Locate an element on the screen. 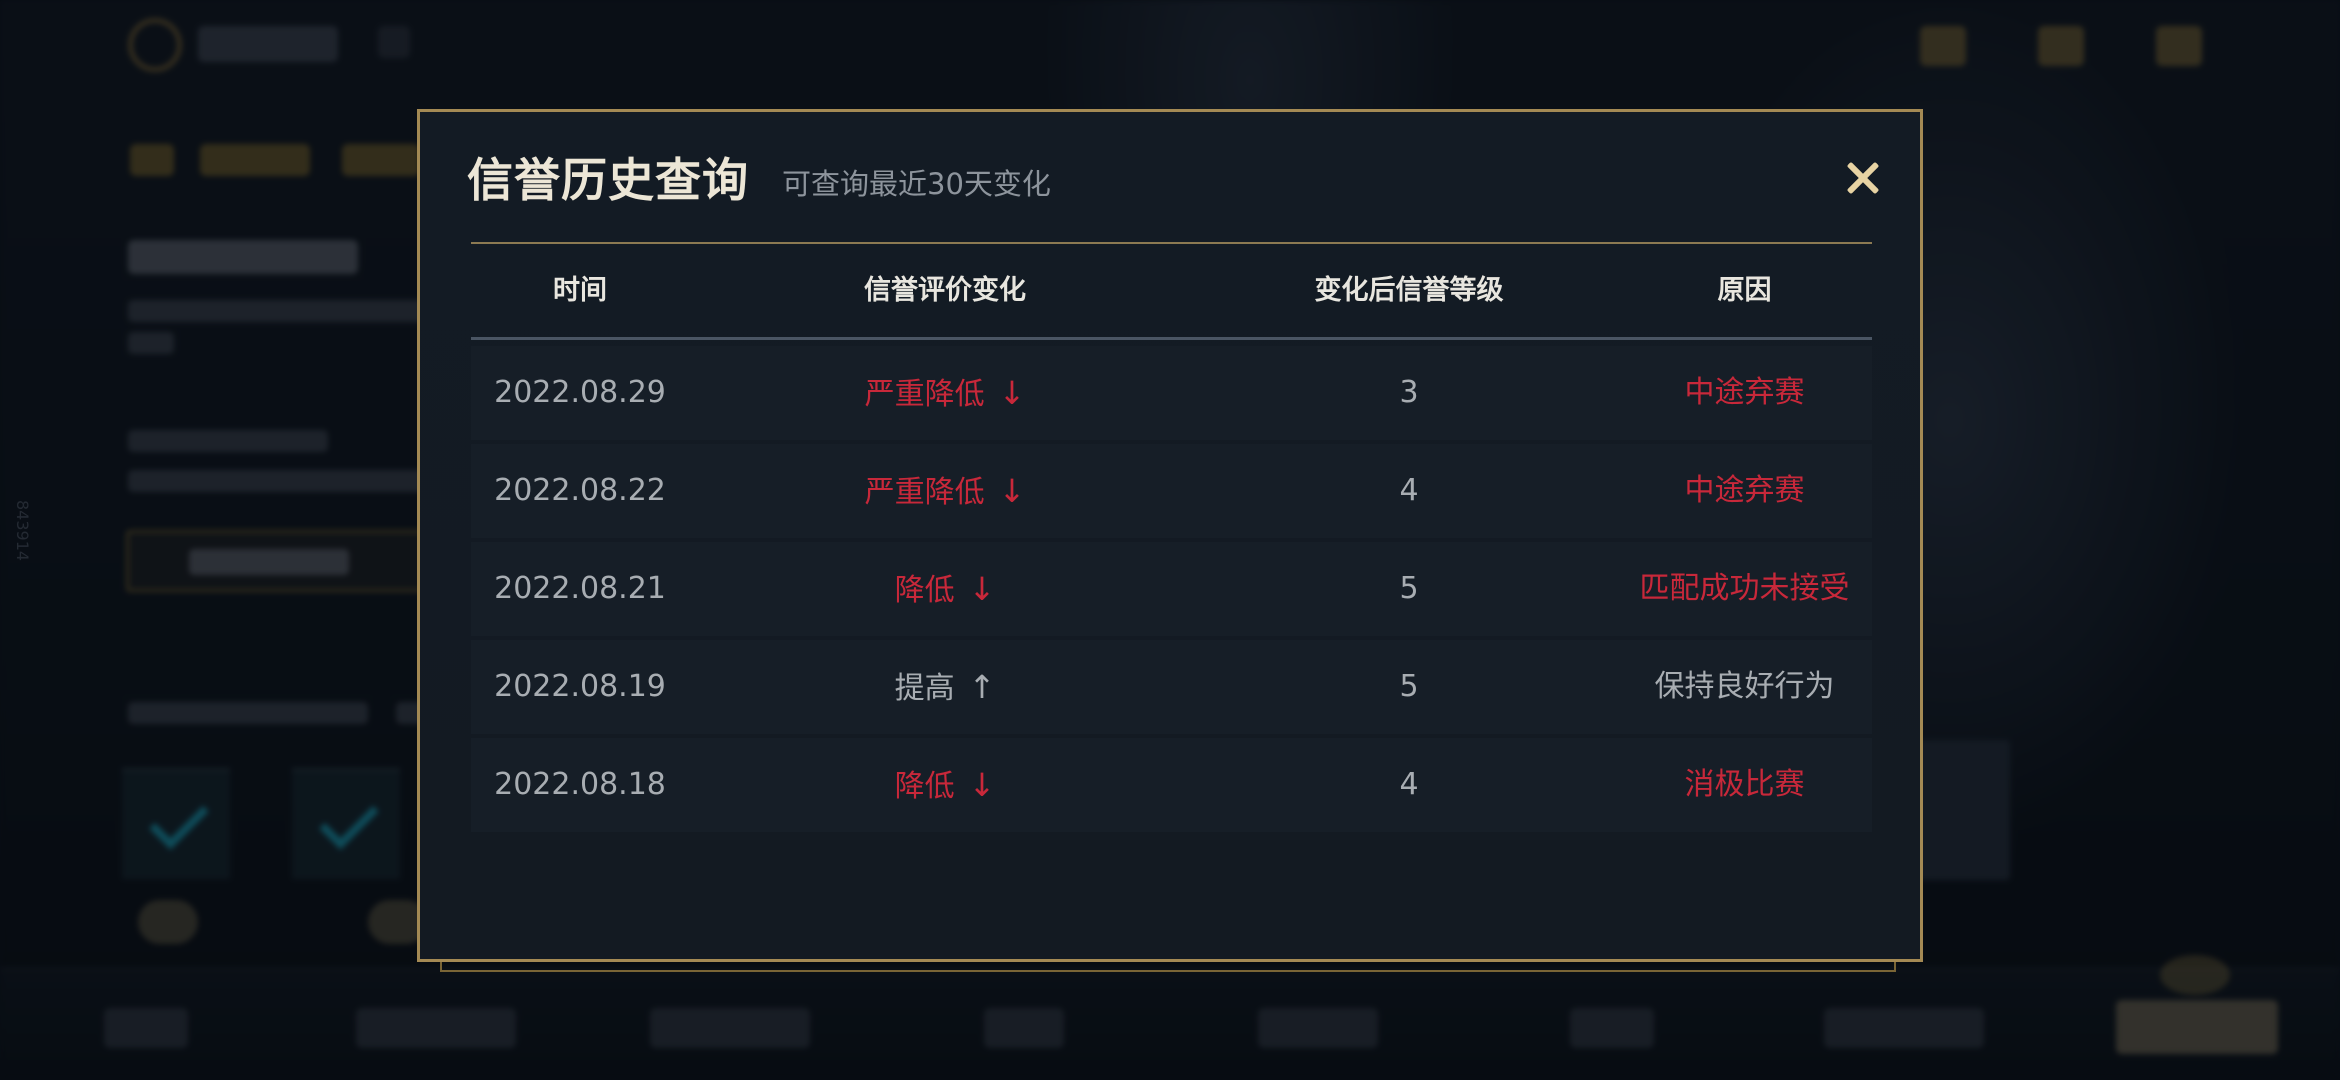 The image size is (2340, 1080). column-header-reason: 原因 is located at coordinates (1744, 290).